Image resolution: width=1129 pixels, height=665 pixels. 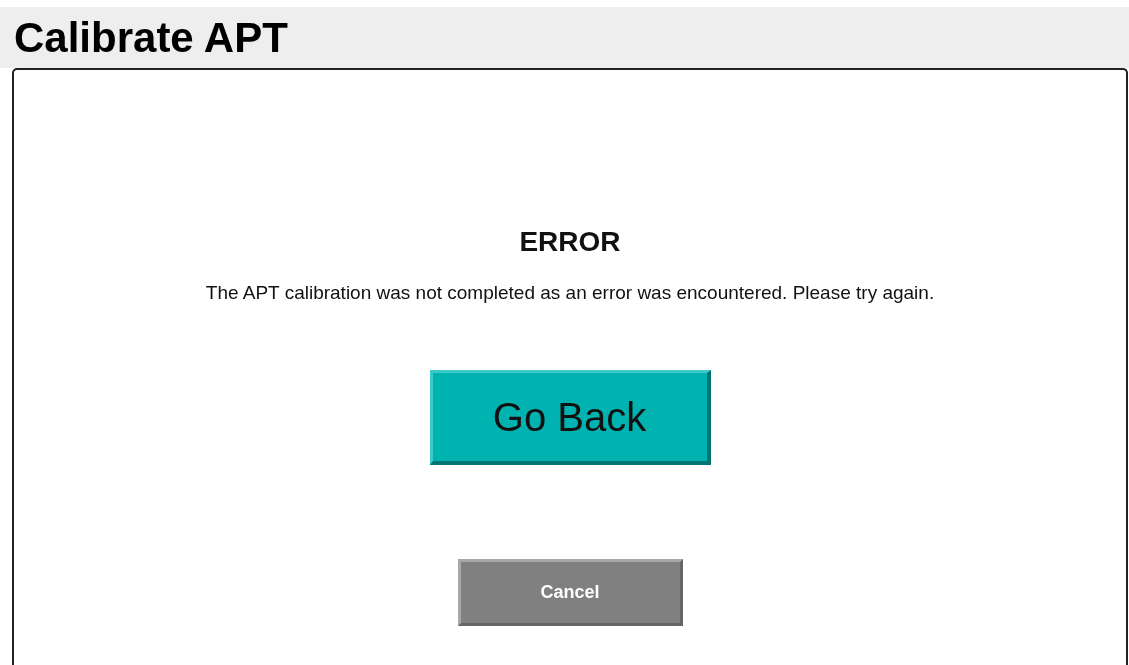 What do you see at coordinates (570, 293) in the screenshot?
I see `error-message: The APT calibration was not completed as an error was encountered. Please try again.` at bounding box center [570, 293].